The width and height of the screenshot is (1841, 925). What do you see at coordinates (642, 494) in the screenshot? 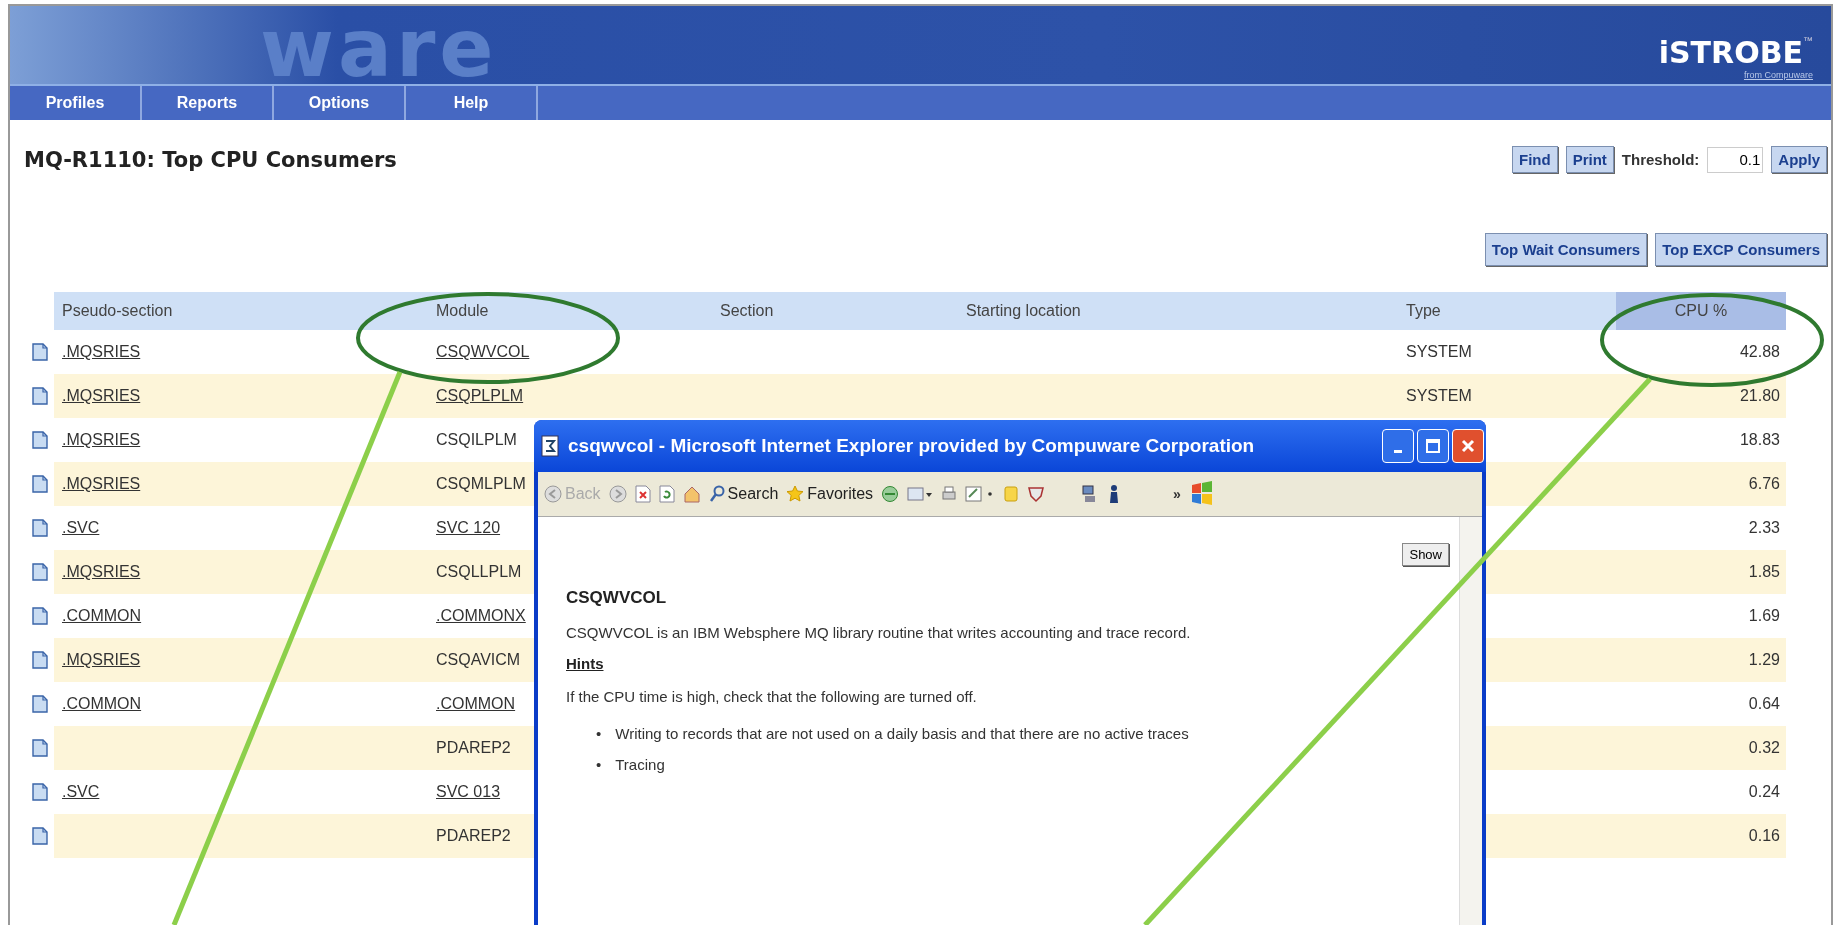
I see `stop-icon` at bounding box center [642, 494].